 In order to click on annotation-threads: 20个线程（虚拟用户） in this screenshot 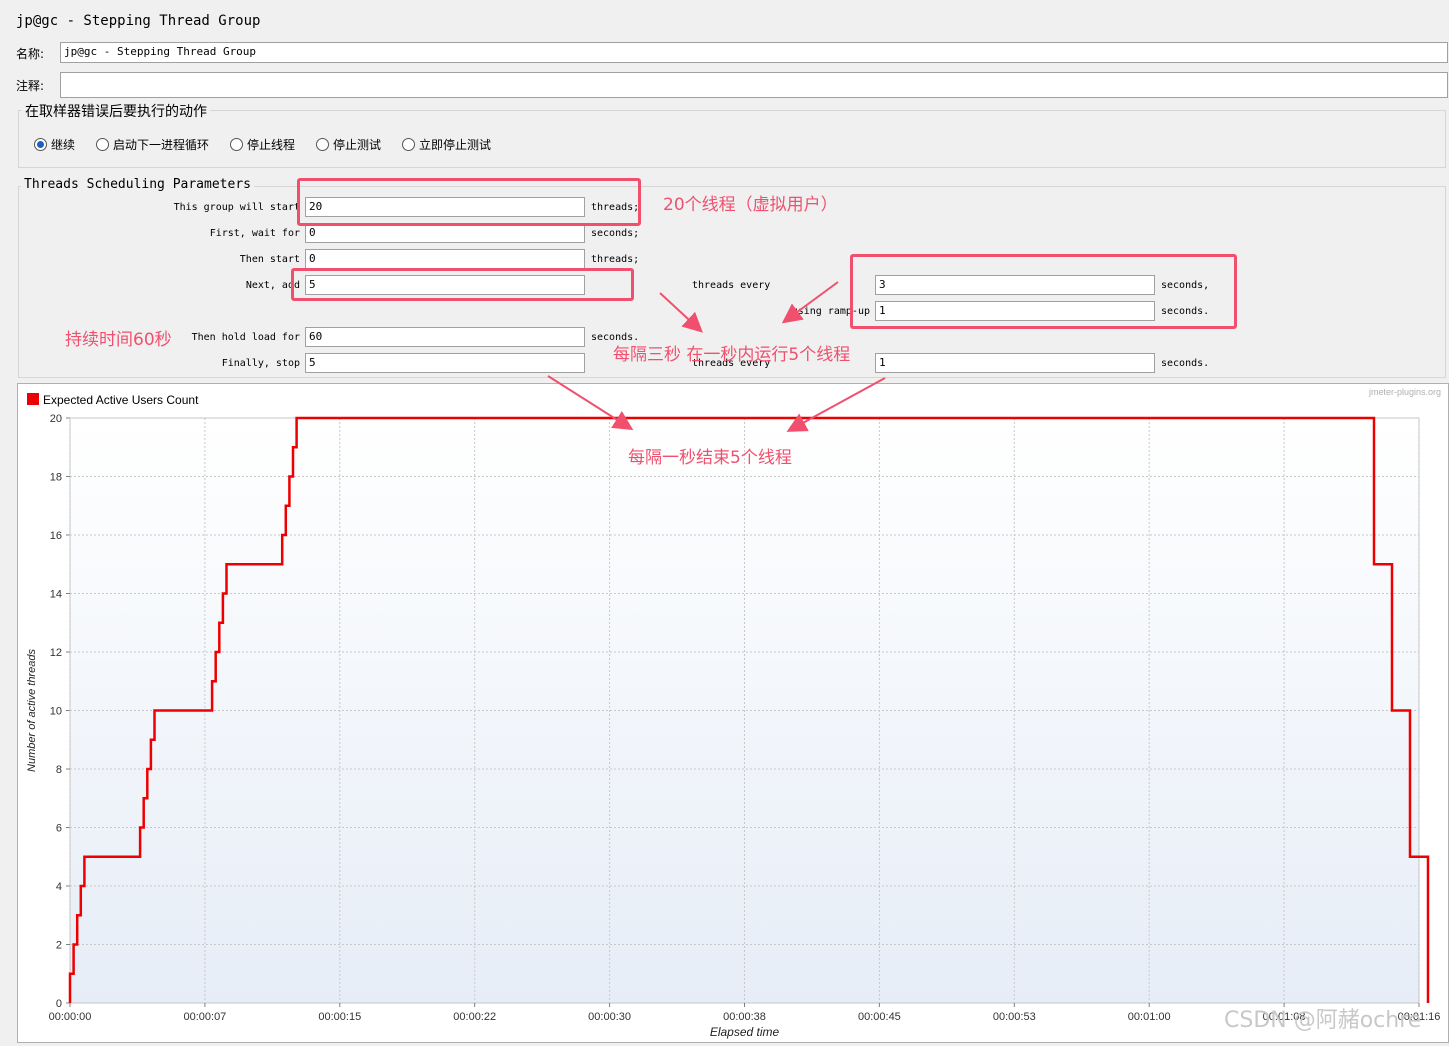, I will do `click(750, 205)`.